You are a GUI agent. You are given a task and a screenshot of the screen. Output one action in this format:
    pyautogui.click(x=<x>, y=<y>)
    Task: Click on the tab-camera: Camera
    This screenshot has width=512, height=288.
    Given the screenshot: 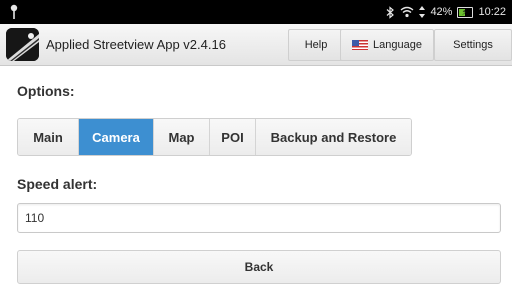 What is the action you would take?
    pyautogui.click(x=116, y=137)
    